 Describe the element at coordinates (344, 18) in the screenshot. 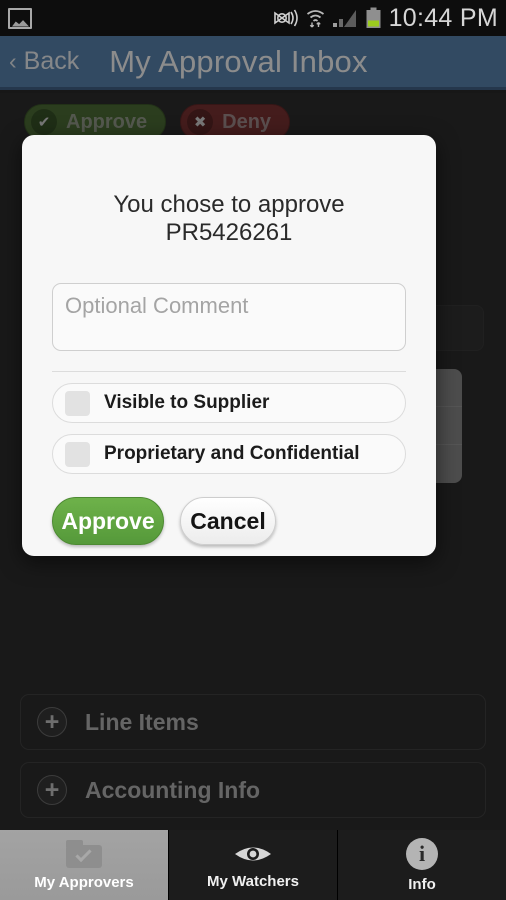

I see `signal-icon` at that location.